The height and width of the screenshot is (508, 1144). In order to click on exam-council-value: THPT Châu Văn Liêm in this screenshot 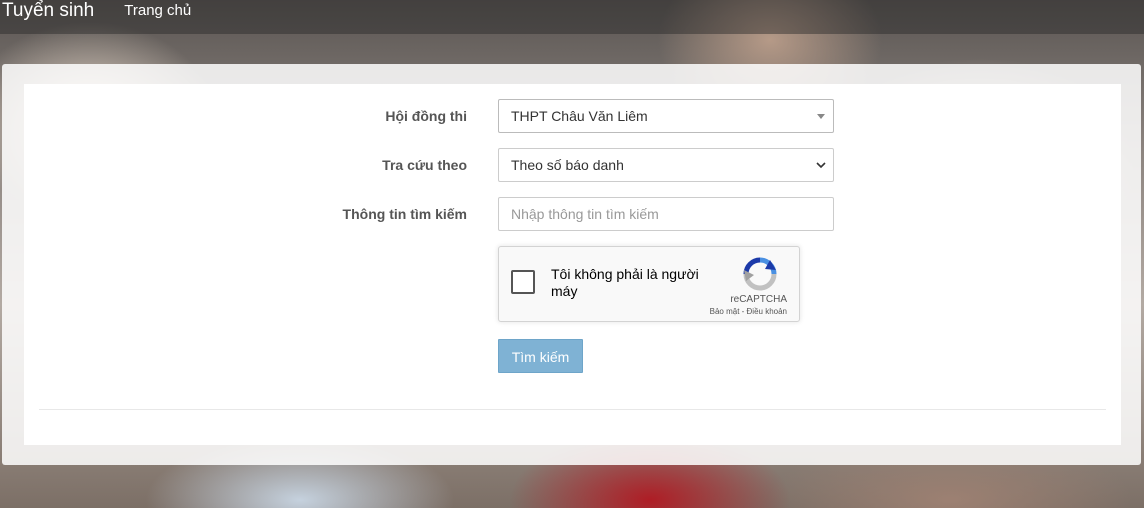, I will do `click(579, 116)`.